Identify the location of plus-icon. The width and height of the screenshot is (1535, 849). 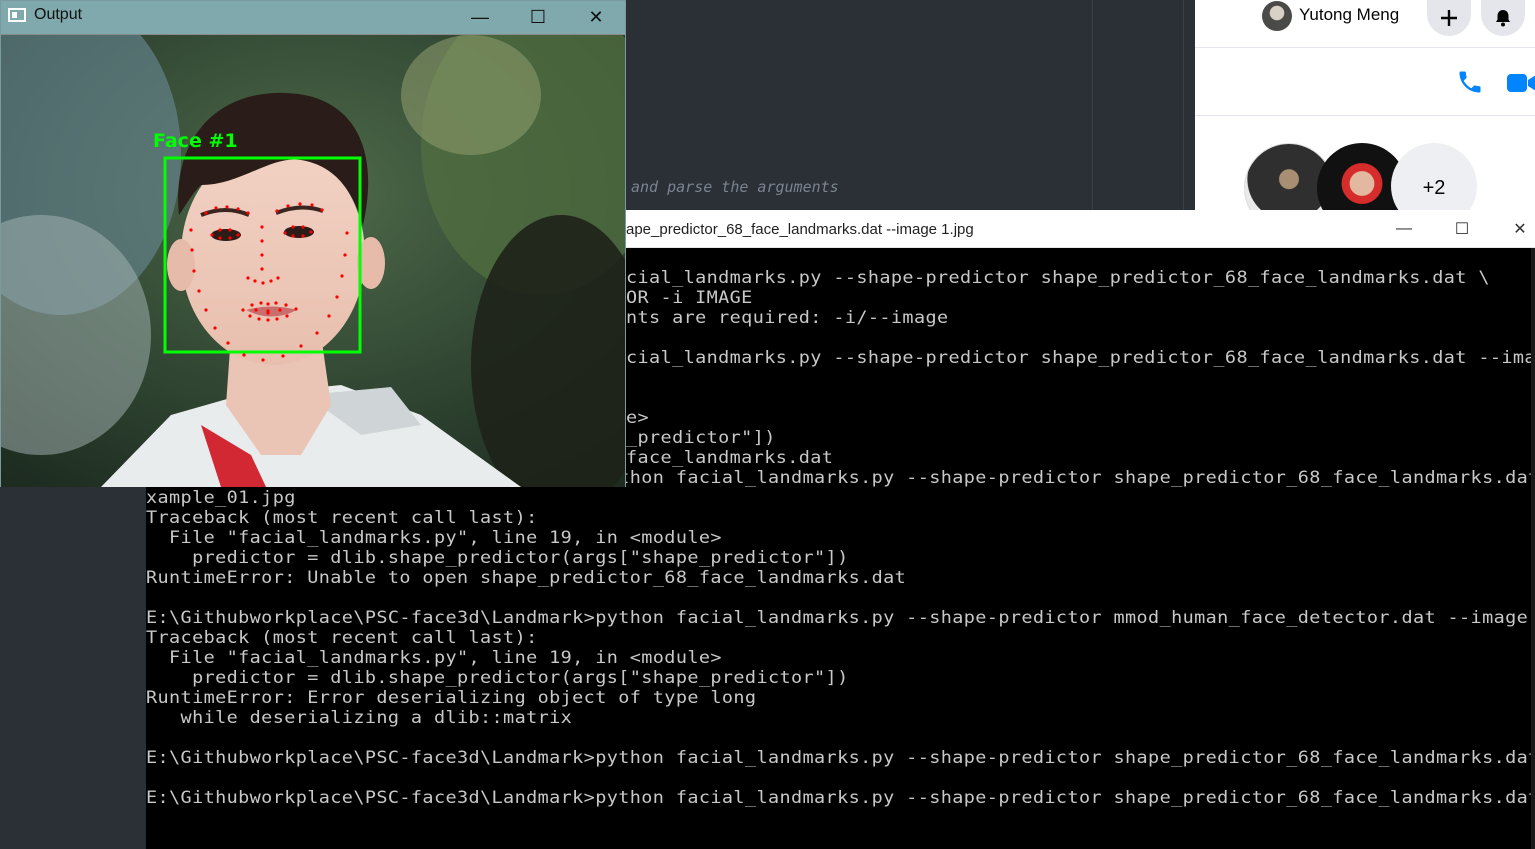
(1449, 18).